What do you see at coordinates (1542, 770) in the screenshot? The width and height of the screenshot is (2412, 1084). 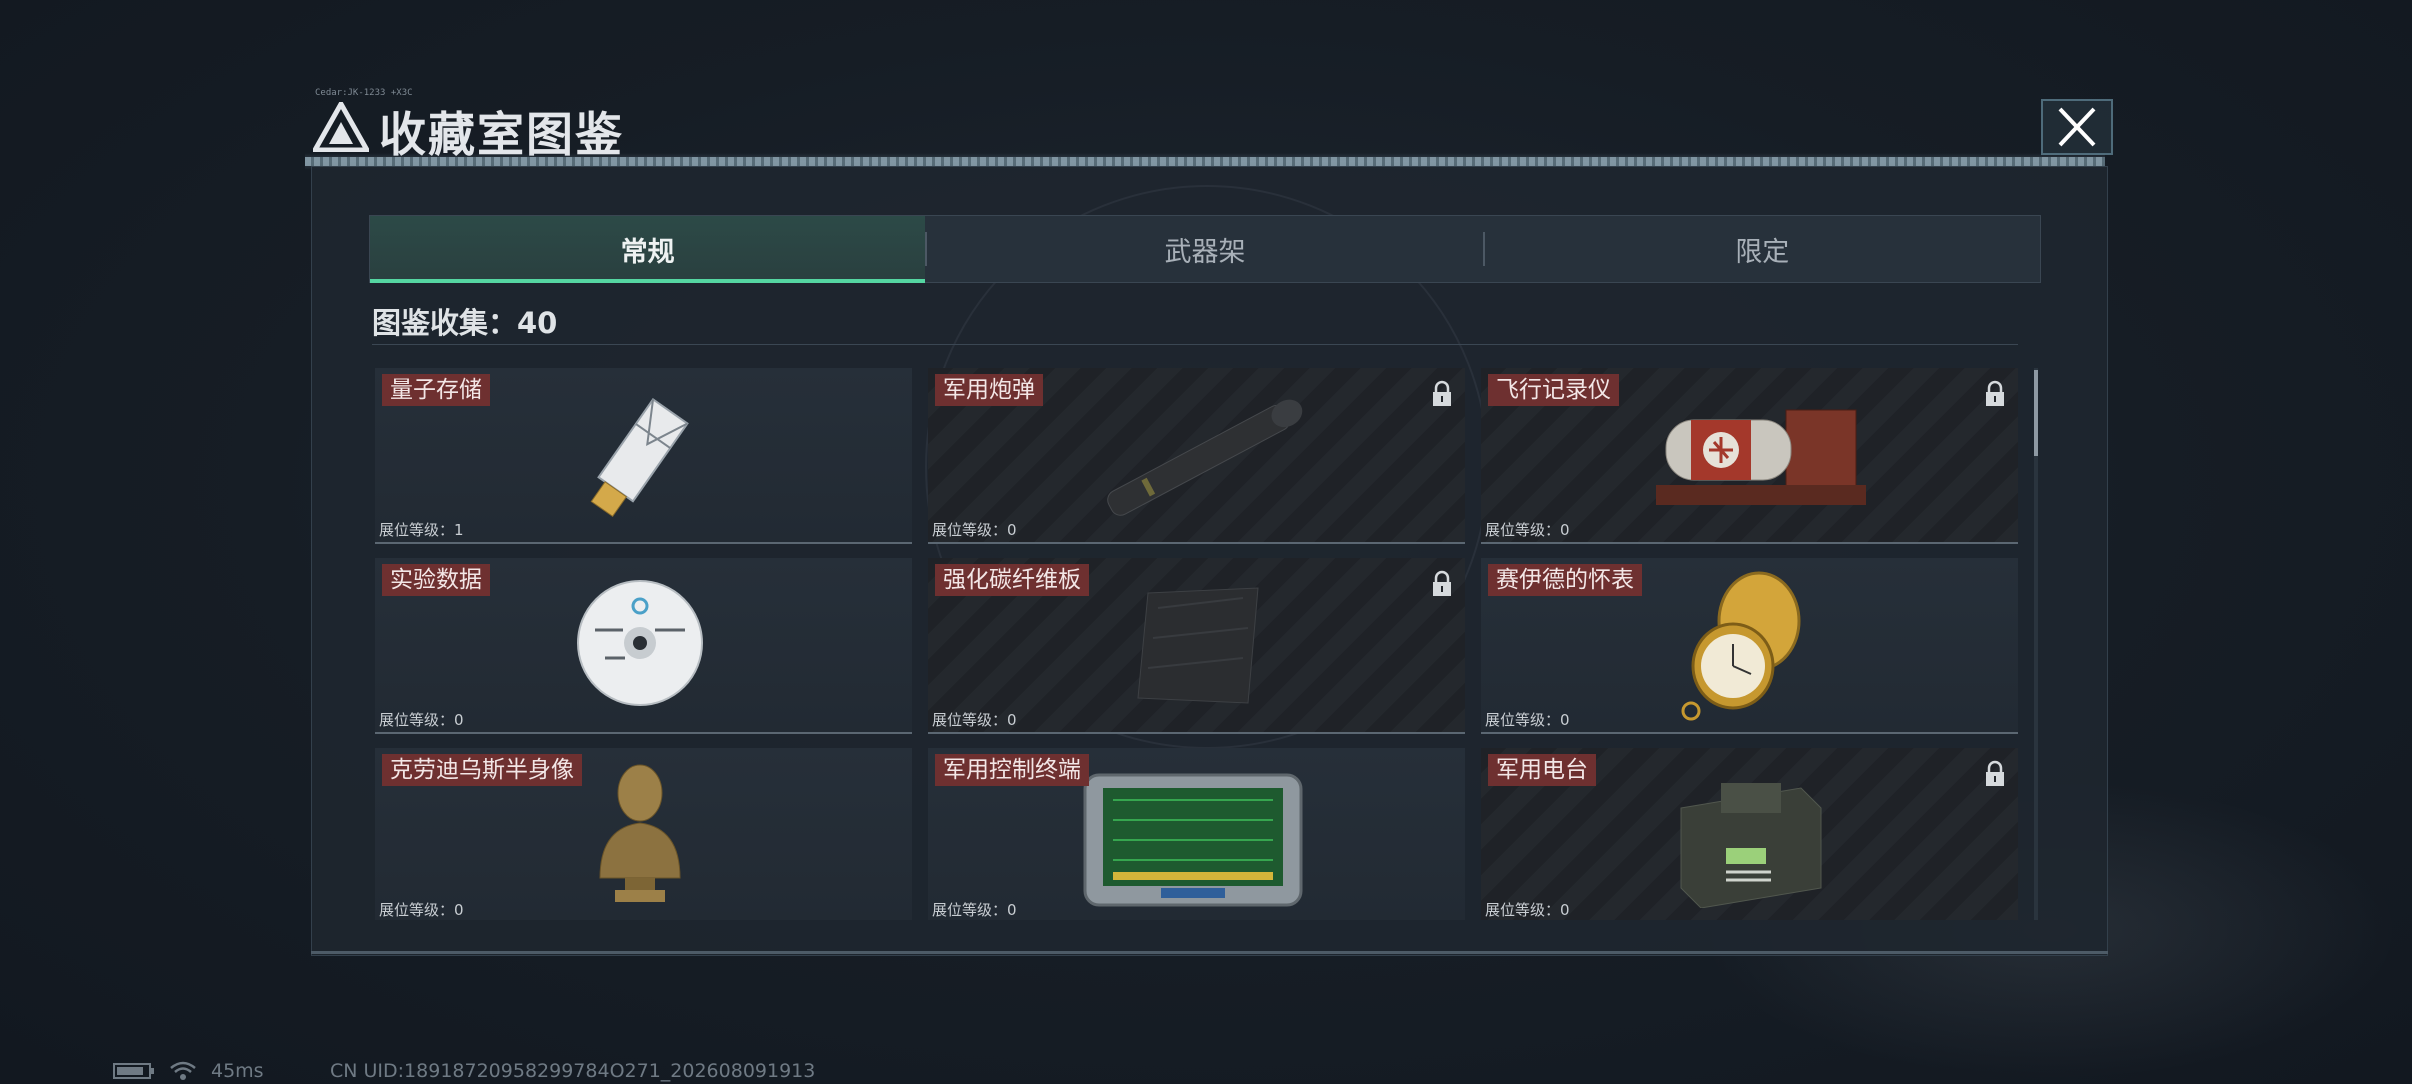 I see `item-name: 军用电台` at bounding box center [1542, 770].